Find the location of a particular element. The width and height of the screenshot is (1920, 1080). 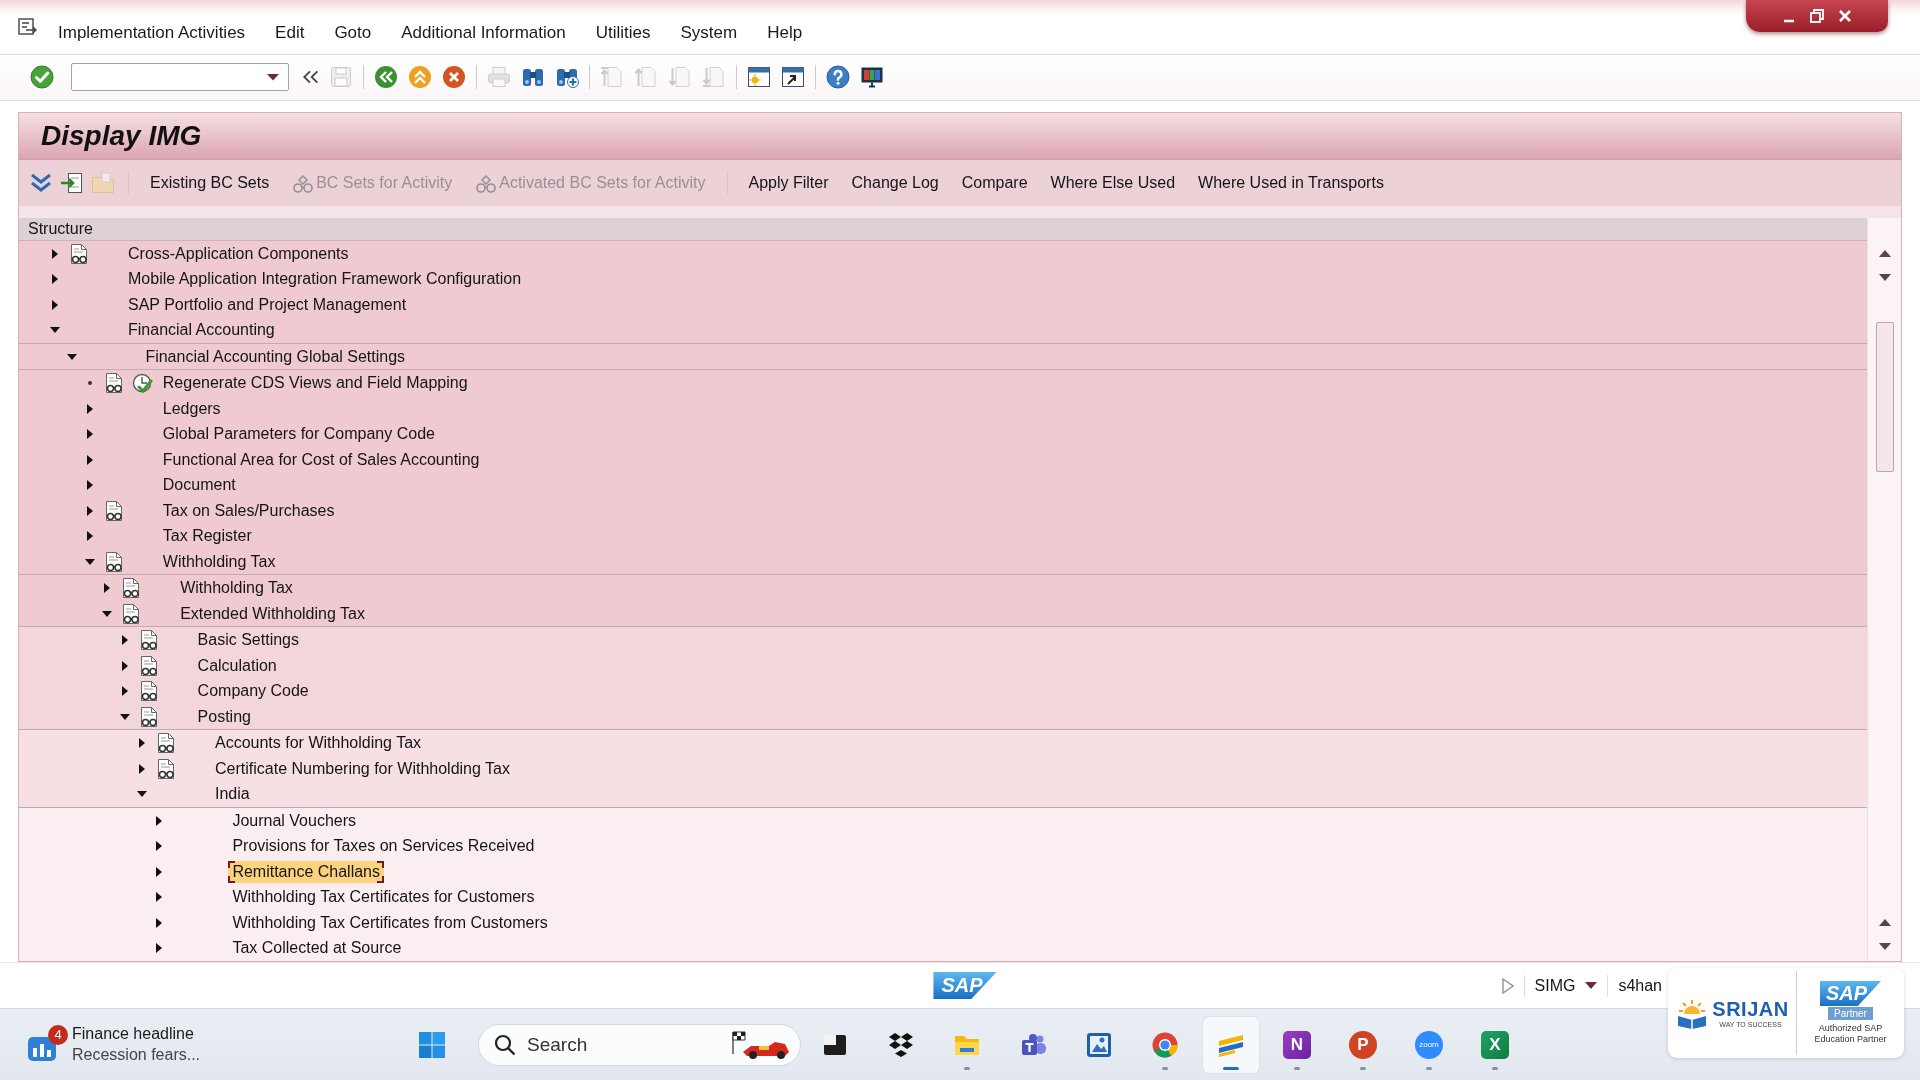

tree-node: India is located at coordinates (232, 794).